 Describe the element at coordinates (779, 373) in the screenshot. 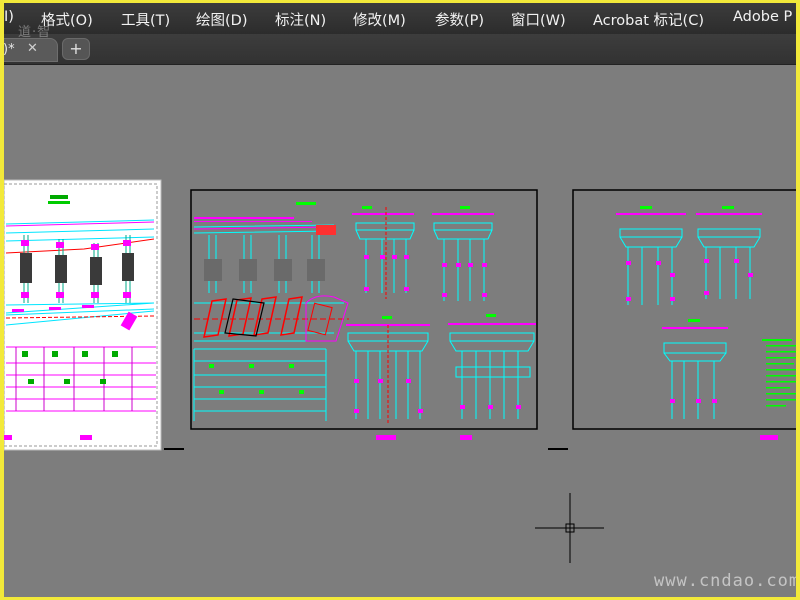

I see `notes-block` at that location.